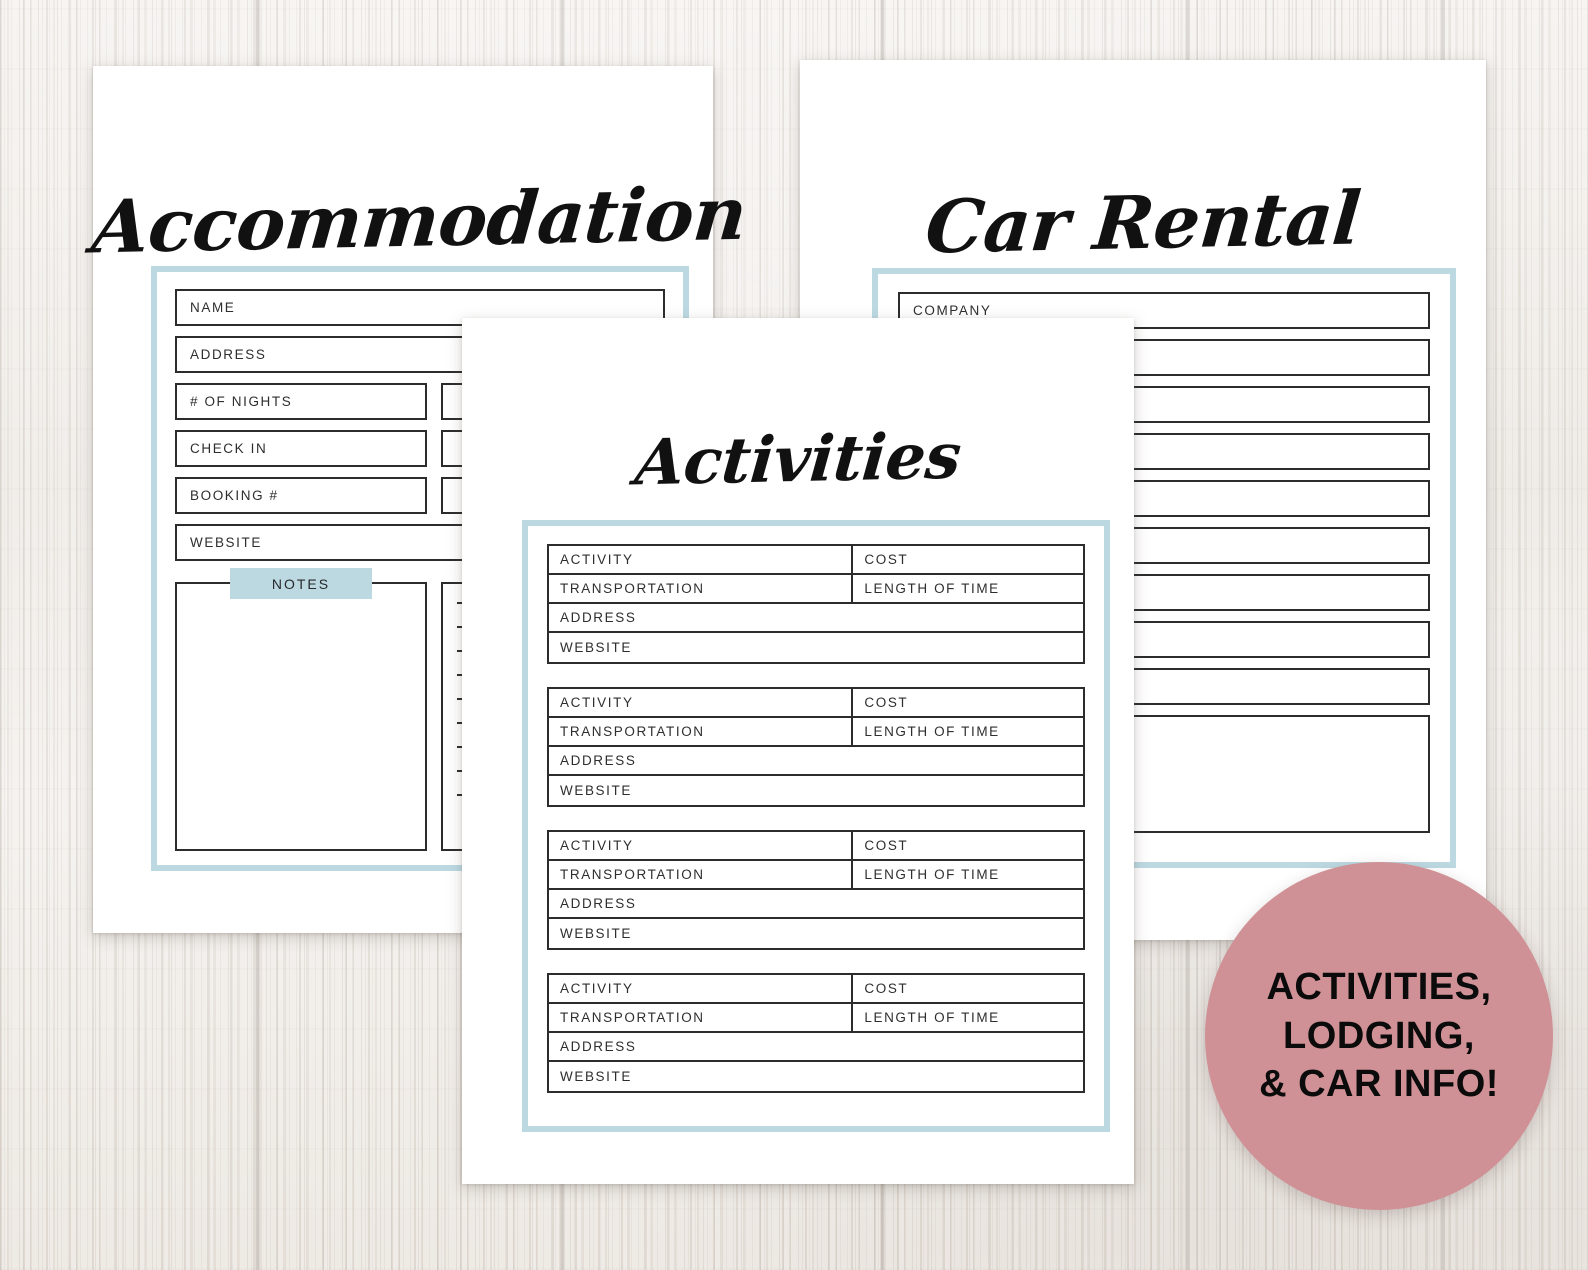 This screenshot has width=1588, height=1270. Describe the element at coordinates (301, 448) in the screenshot. I see `field-check-in: CHECK IN` at that location.